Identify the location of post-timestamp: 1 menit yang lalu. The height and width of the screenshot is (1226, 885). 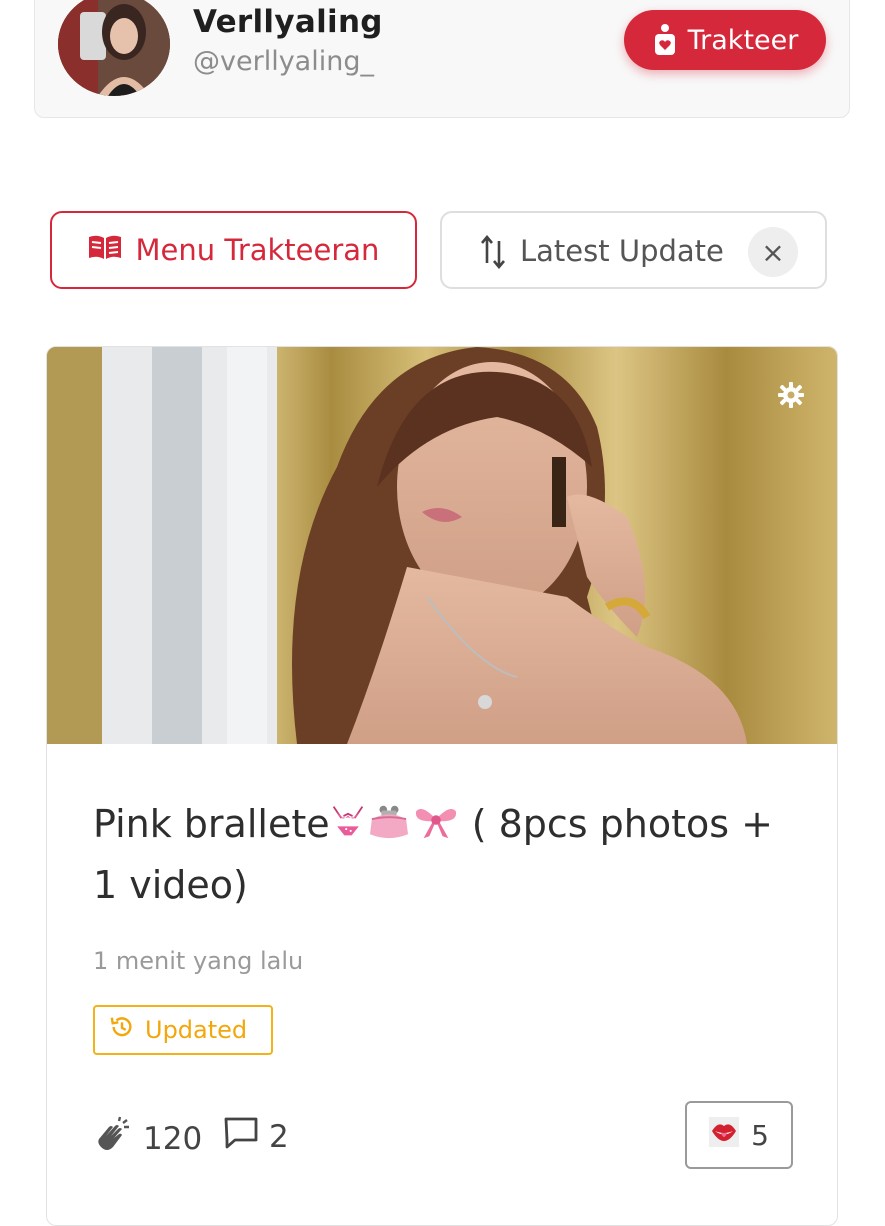
(198, 961).